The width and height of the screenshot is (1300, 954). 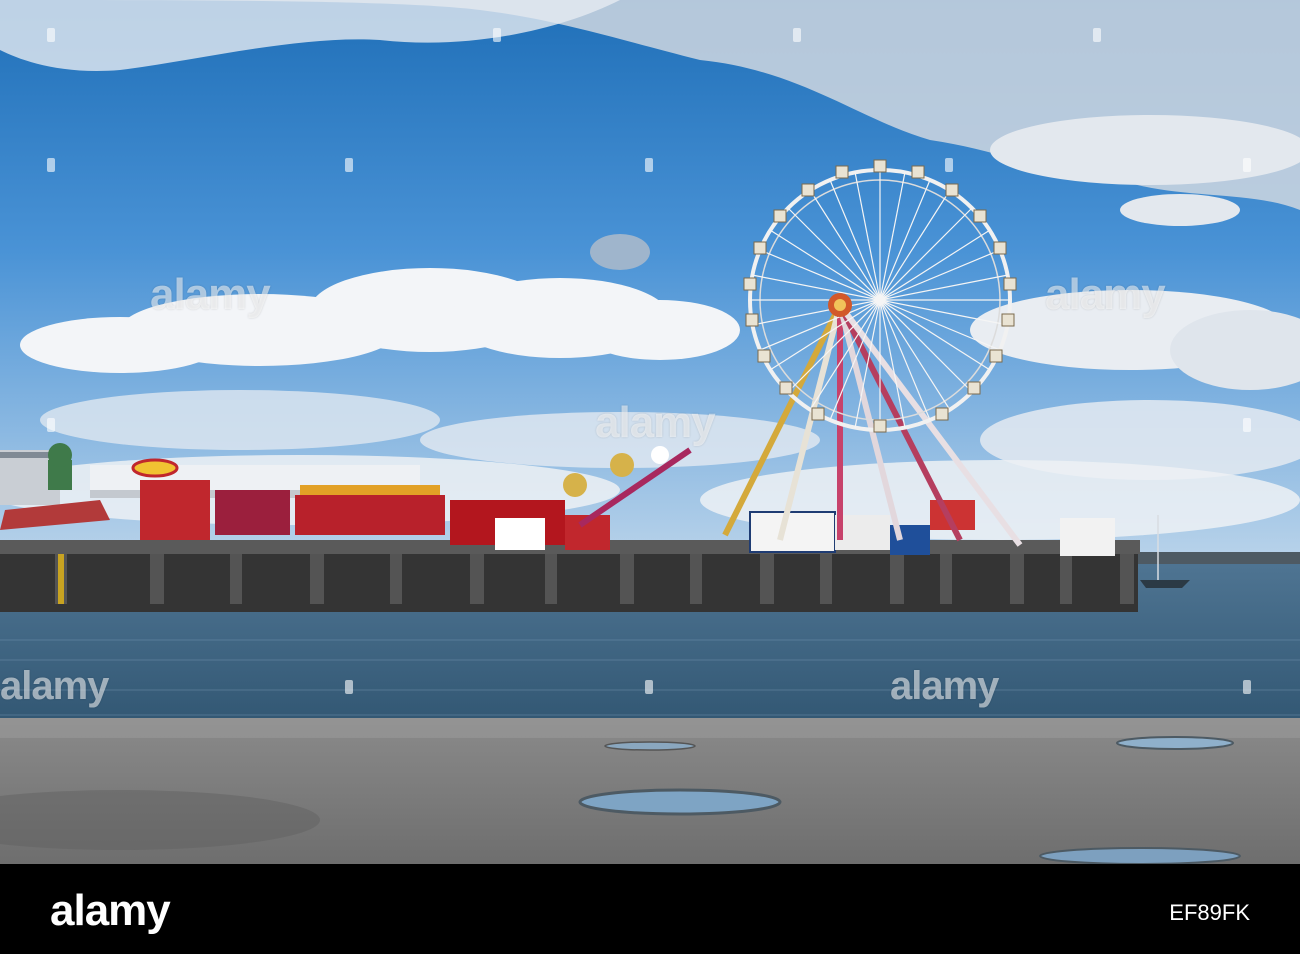 What do you see at coordinates (110, 910) in the screenshot?
I see `footer-brand-logo: alamy` at bounding box center [110, 910].